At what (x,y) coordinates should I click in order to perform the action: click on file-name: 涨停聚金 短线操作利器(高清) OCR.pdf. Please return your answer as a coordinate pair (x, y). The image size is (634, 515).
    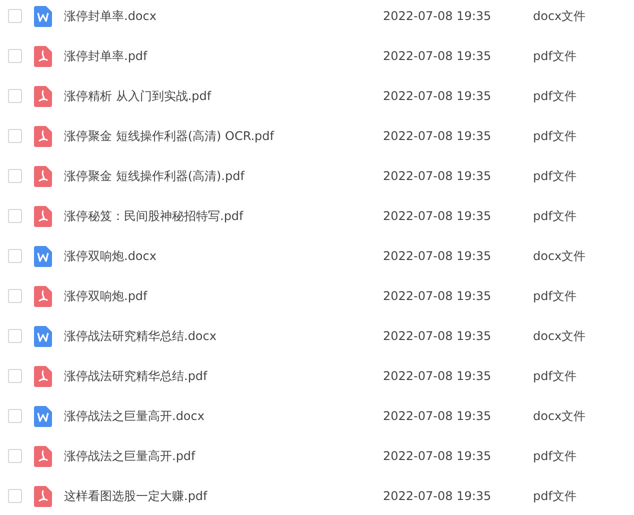
    Looking at the image, I should click on (223, 136).